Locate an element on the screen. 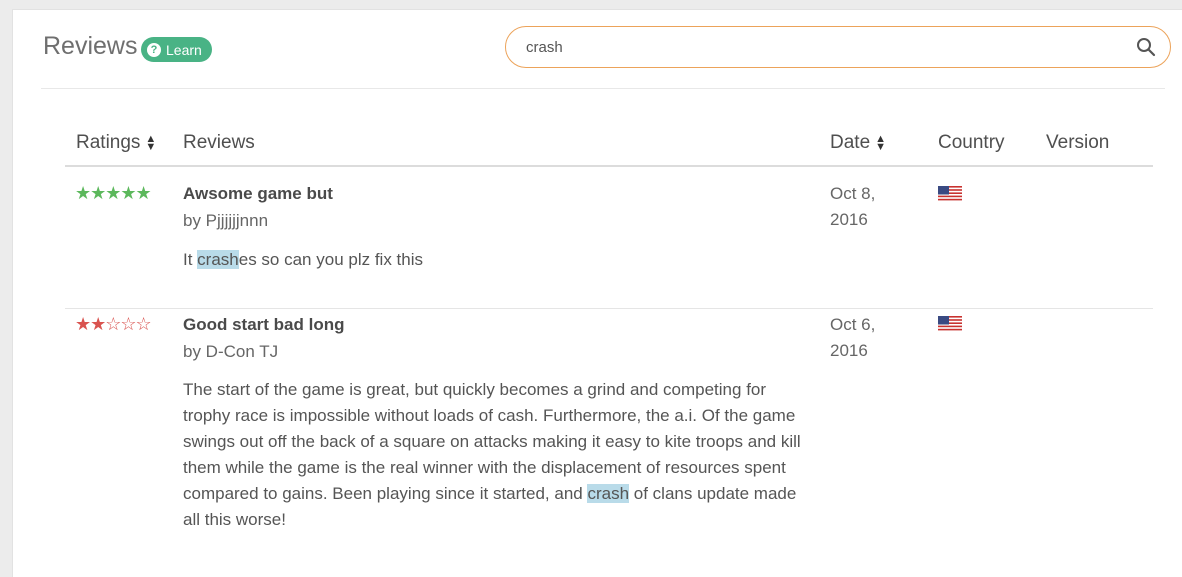 This screenshot has height=577, width=1182. column-country: Country is located at coordinates (971, 143).